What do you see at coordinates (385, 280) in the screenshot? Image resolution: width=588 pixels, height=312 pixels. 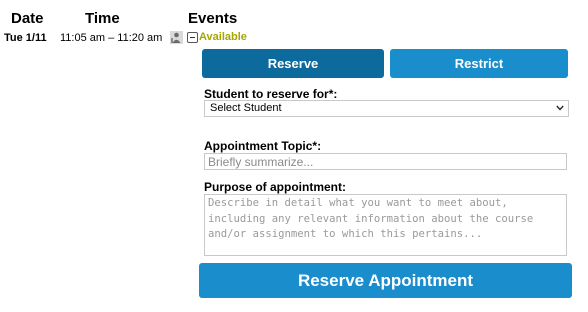 I see `reserve-appointment-button: Reserve Appointment` at bounding box center [385, 280].